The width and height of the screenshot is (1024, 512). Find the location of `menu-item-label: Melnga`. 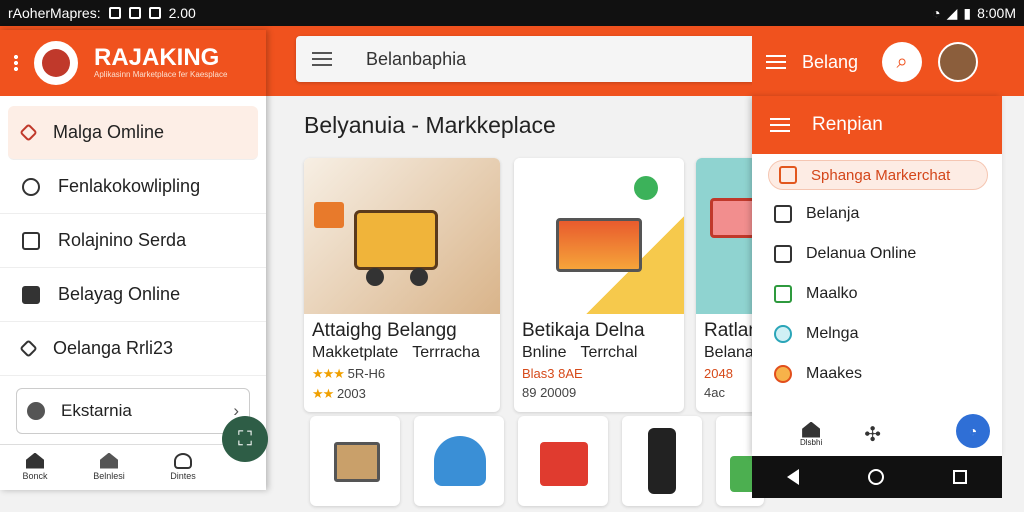

menu-item-label: Melnga is located at coordinates (832, 333).